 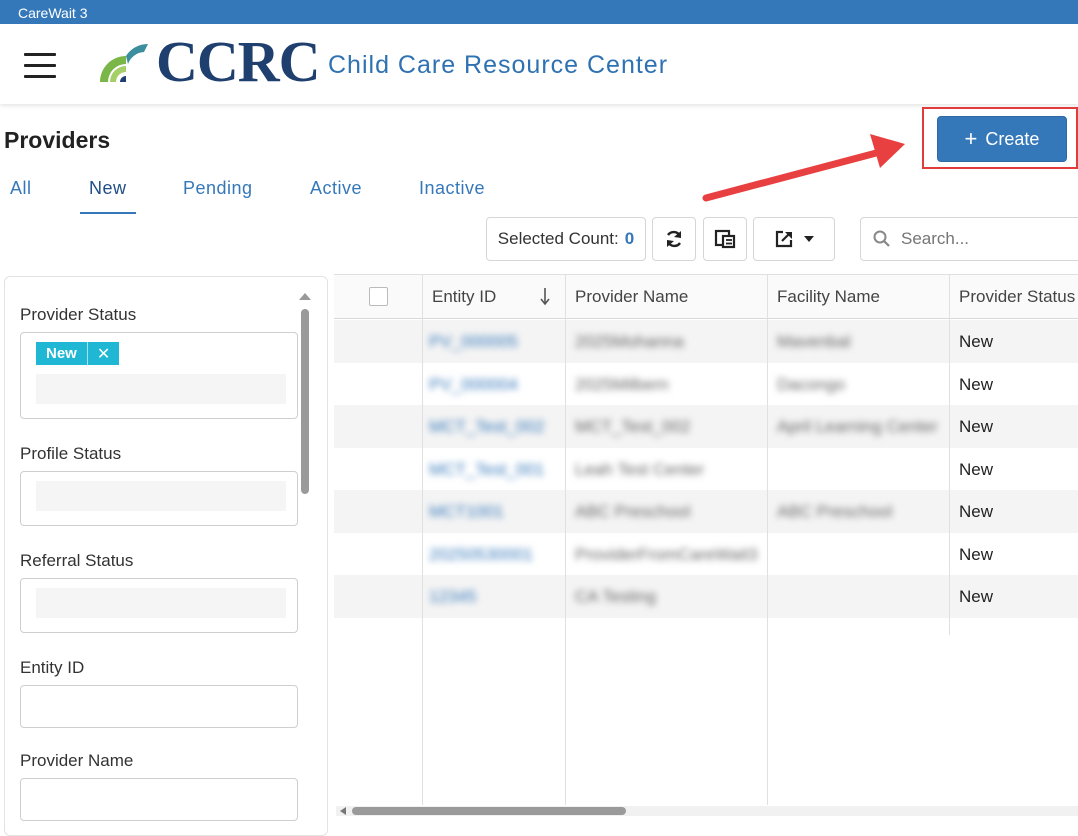 I want to click on tab-new: New, so click(x=108, y=188).